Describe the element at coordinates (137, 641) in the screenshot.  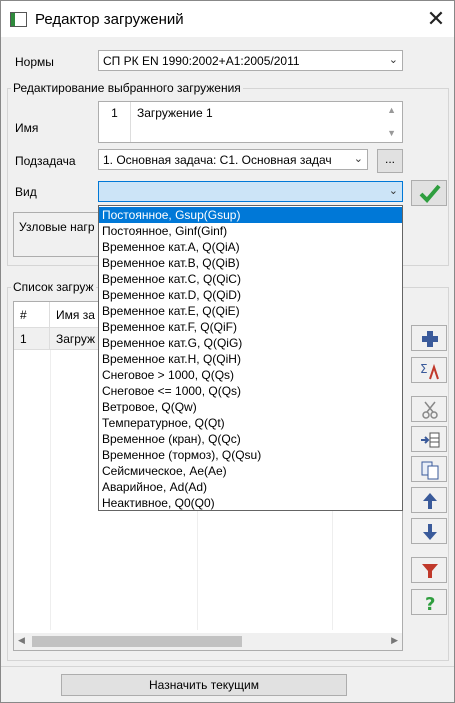
I see `scrollbar-thumb` at that location.